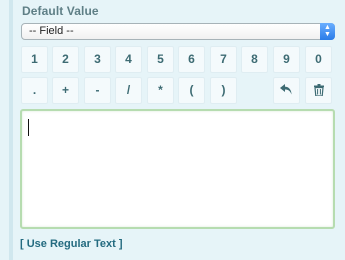 This screenshot has width=345, height=260. Describe the element at coordinates (60, 11) in the screenshot. I see `default-value-label: Default Value` at that location.